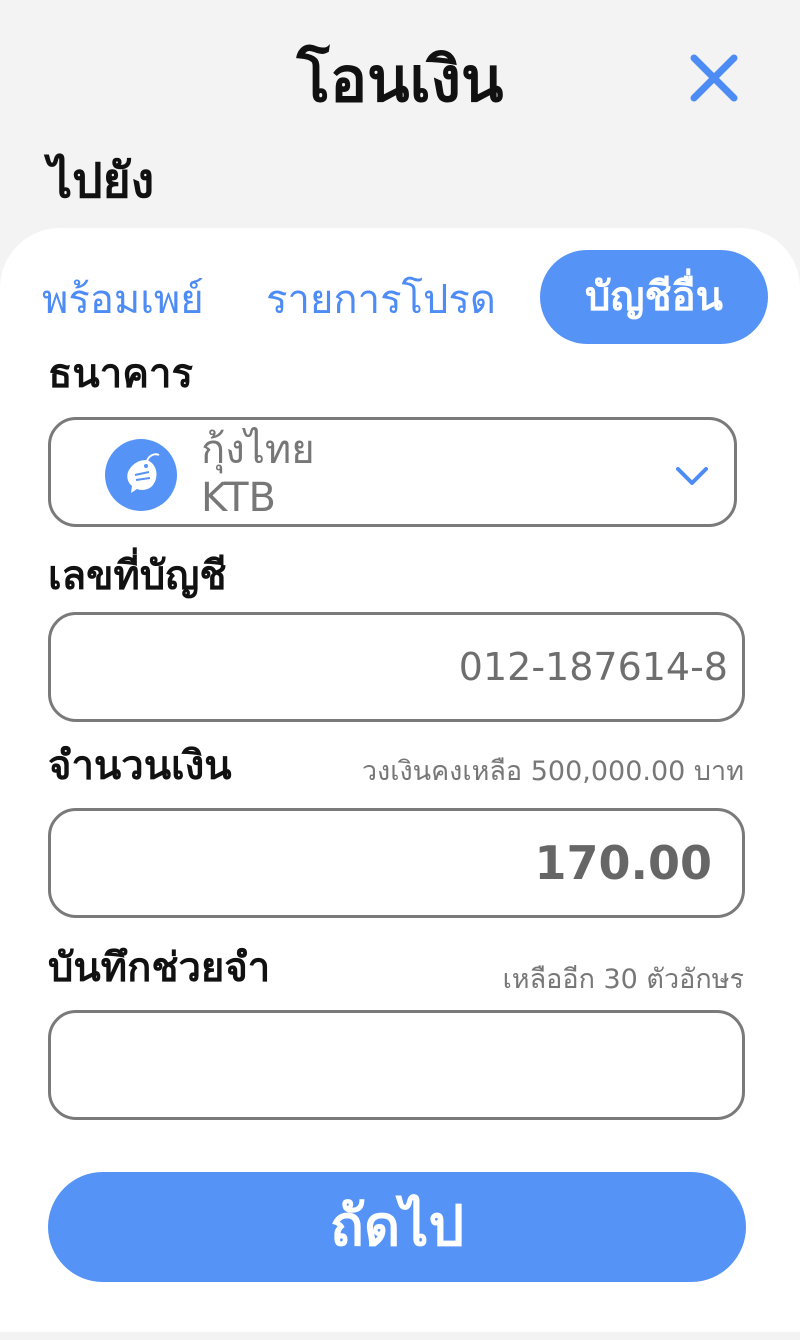 The image size is (800, 1340). Describe the element at coordinates (101, 181) in the screenshot. I see `destination-heading: ไปยัง` at that location.